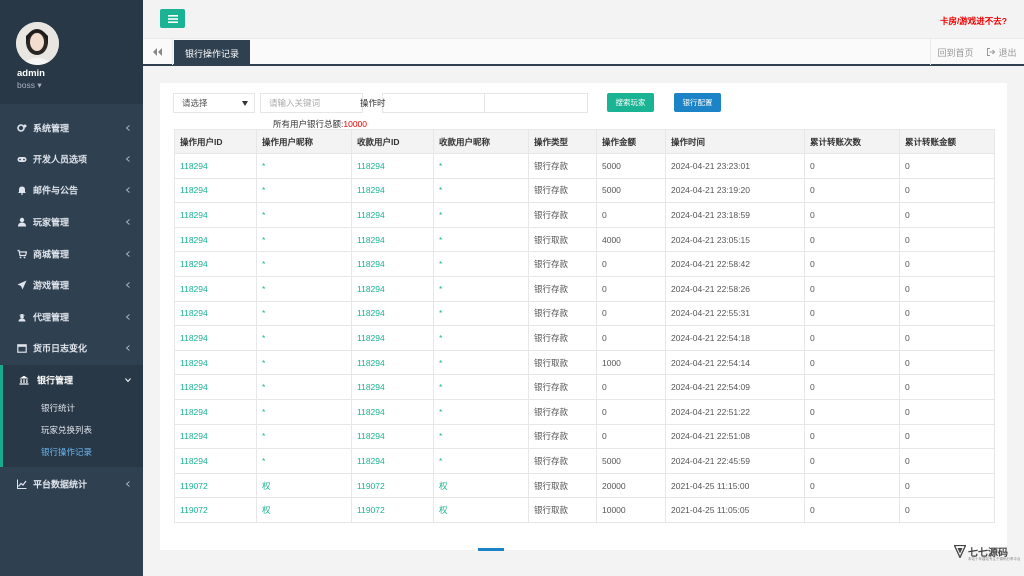 This screenshot has height=576, width=1024. I want to click on table-cell: 银行取款, so click(562, 239).